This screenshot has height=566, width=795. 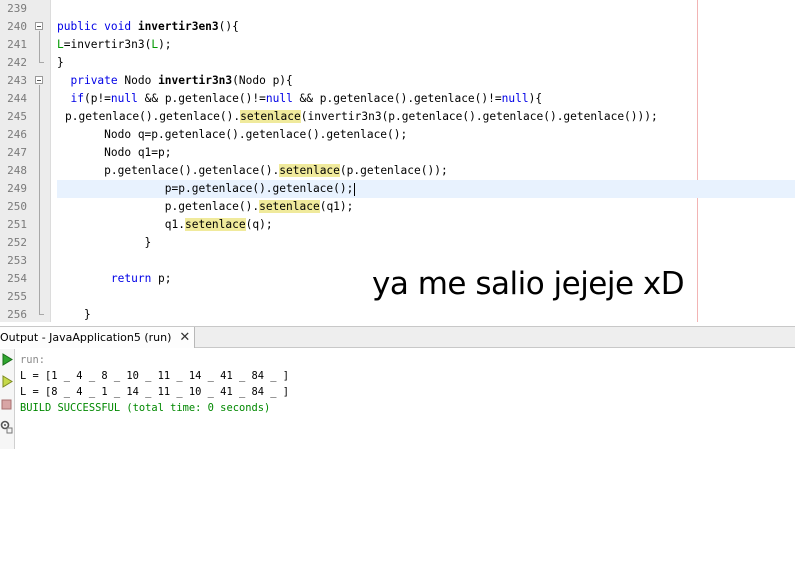 I want to click on code-text: Nodo q1=p;, so click(x=114, y=153).